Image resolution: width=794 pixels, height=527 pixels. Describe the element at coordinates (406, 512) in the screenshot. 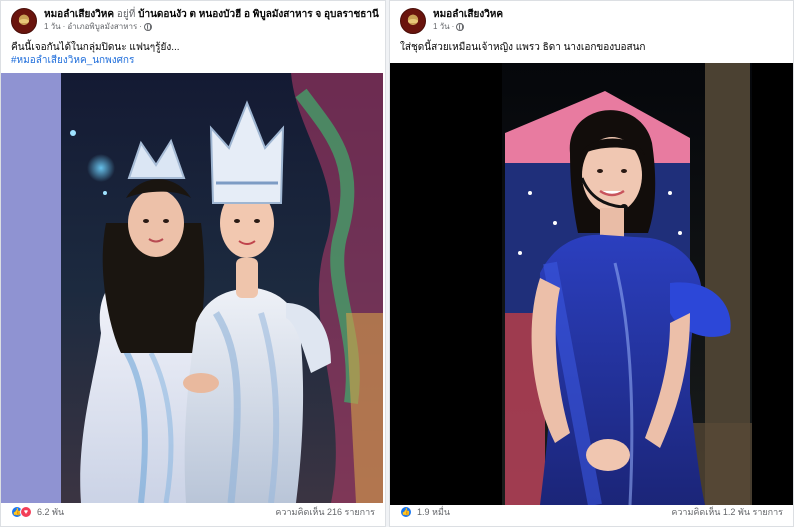

I see `like-reaction-icon: 👍` at that location.